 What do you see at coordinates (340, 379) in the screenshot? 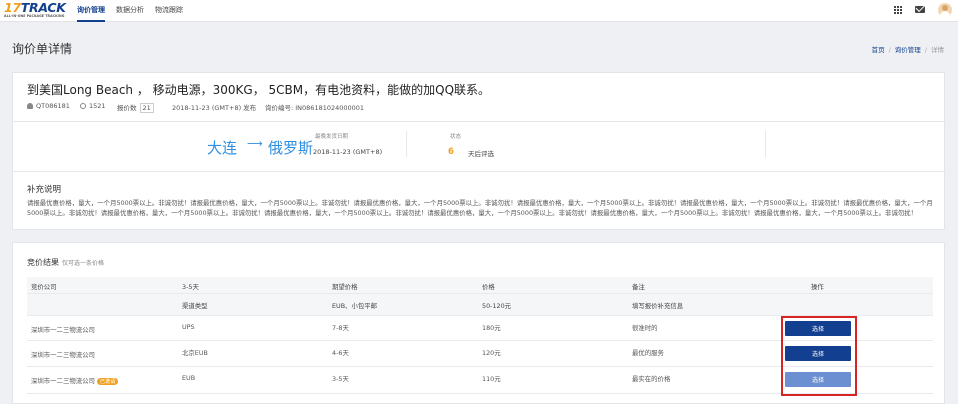
I see `row-days: 3-5天` at bounding box center [340, 379].